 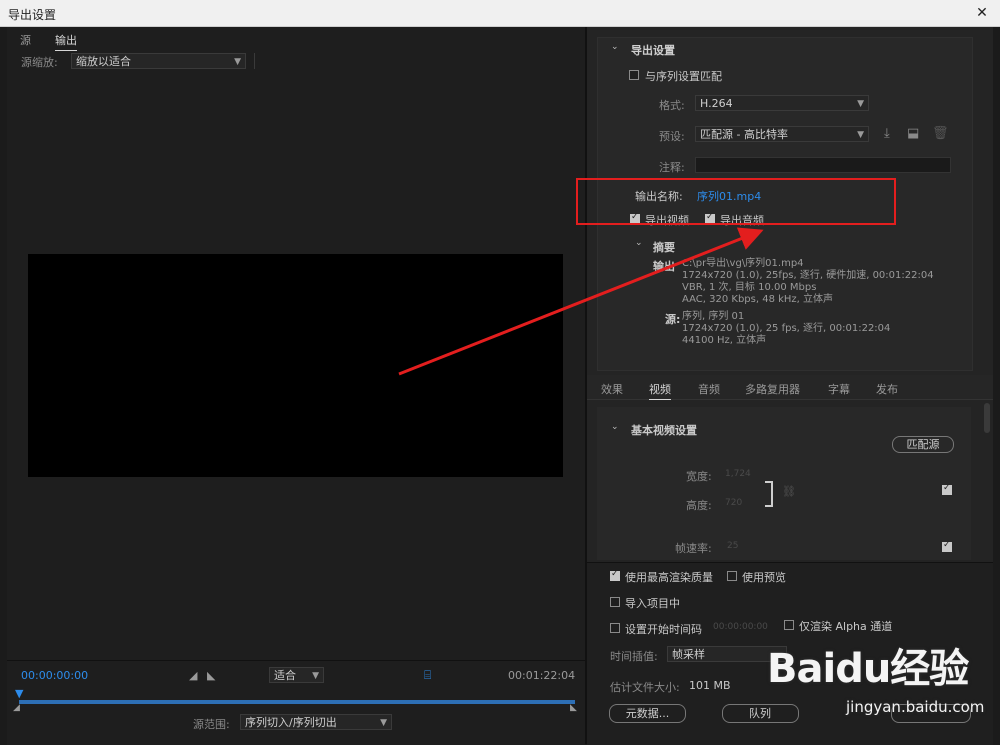 I want to click on watermark-url-box: jingyan.baidu.com, so click(x=883, y=715).